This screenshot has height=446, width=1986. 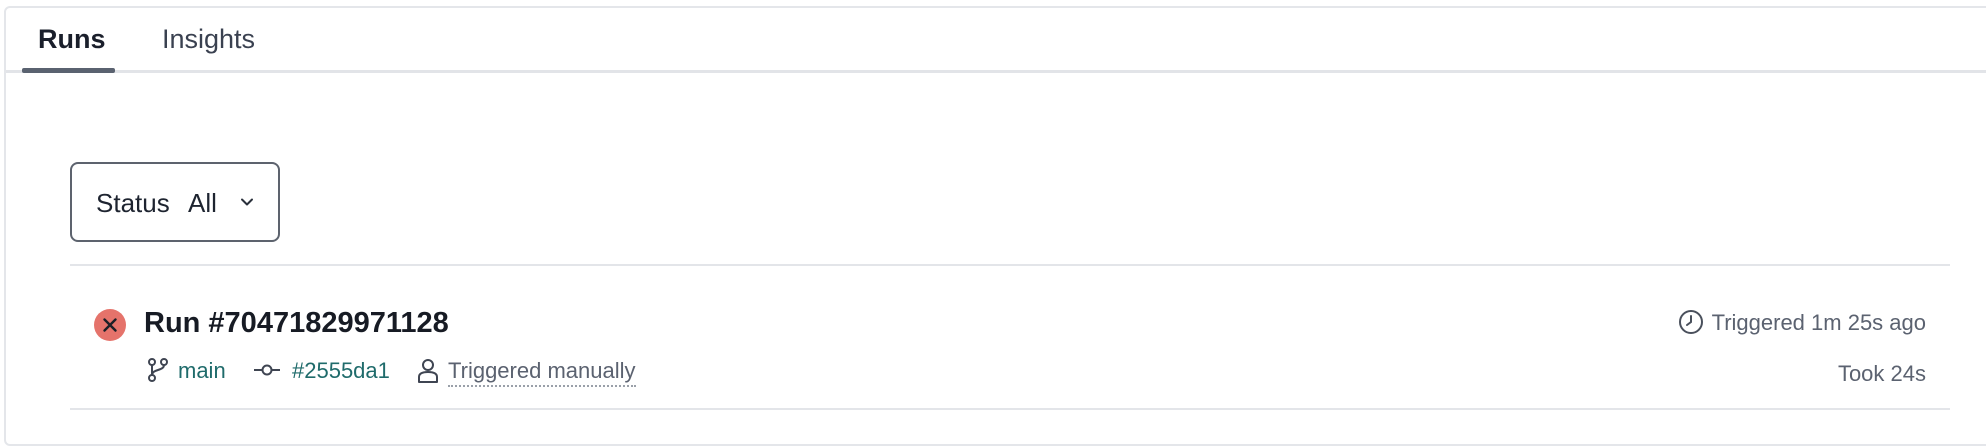 I want to click on tab-insights: Insights, so click(x=208, y=39).